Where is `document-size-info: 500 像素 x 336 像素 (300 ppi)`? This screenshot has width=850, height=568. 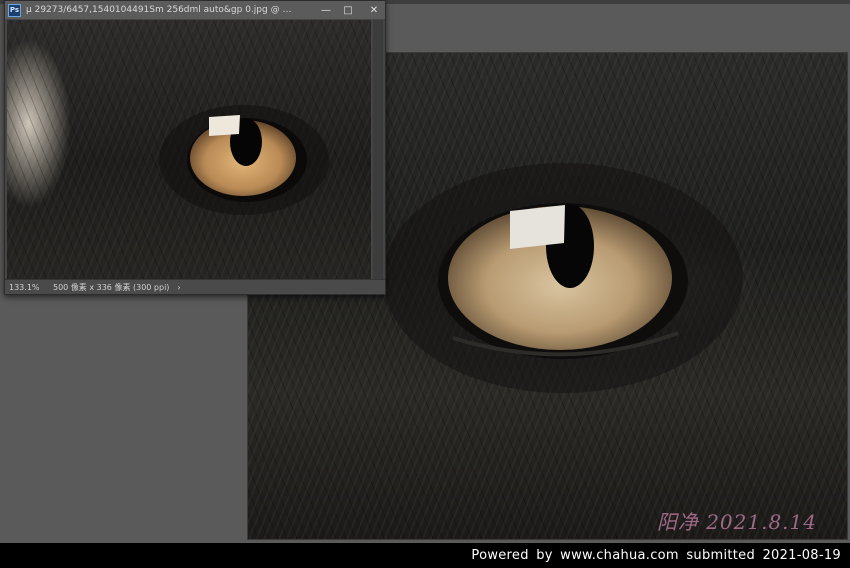
document-size-info: 500 像素 x 336 像素 (300 ppi) is located at coordinates (111, 287).